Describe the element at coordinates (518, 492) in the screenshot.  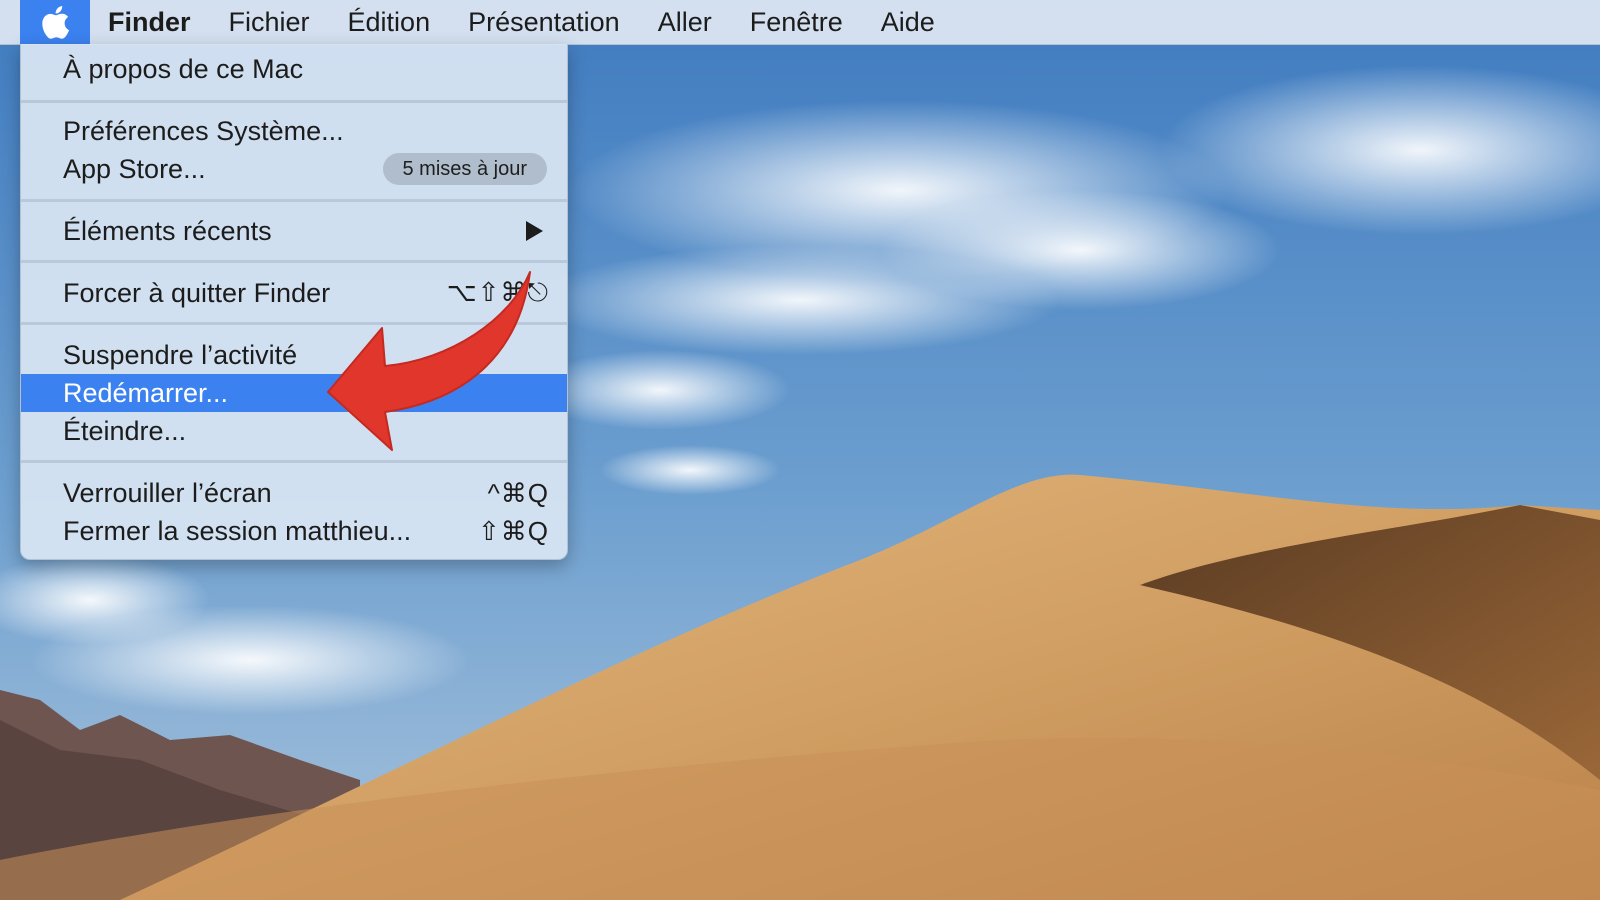
I see `keyboard-shortcut: ^⌘Q` at that location.